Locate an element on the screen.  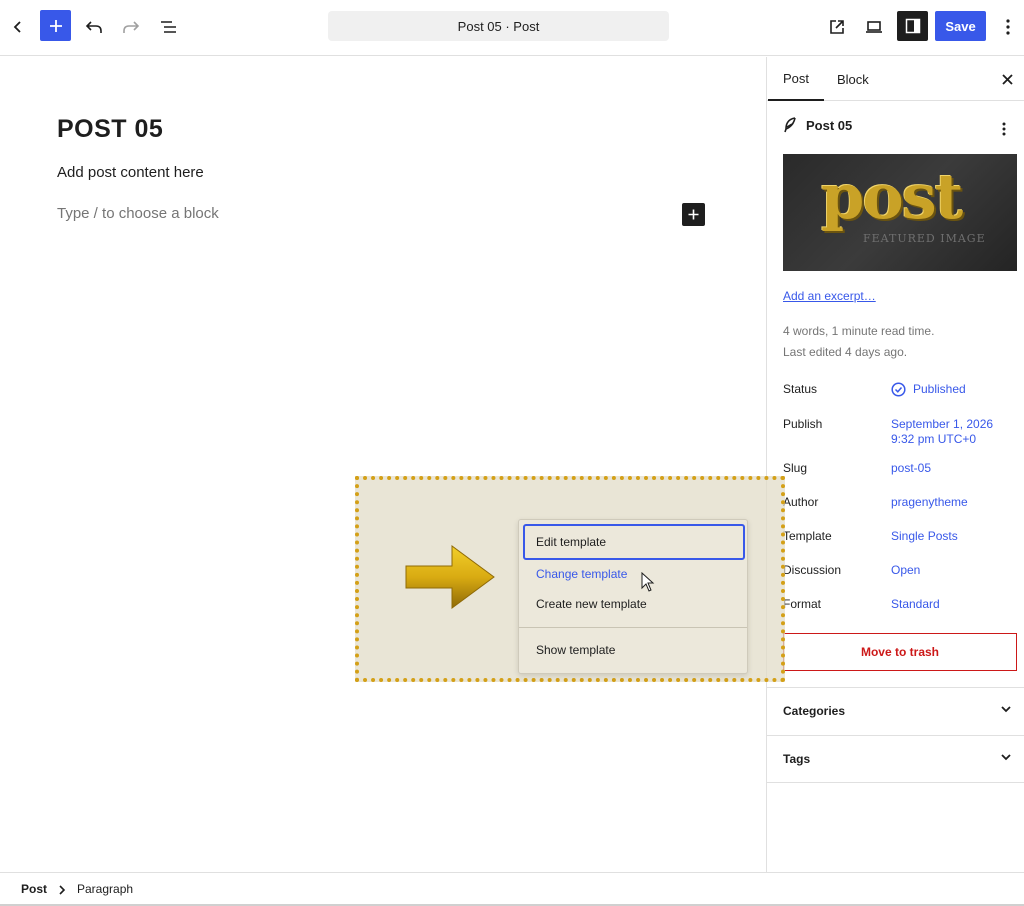
list-view-button is located at coordinates (169, 27).